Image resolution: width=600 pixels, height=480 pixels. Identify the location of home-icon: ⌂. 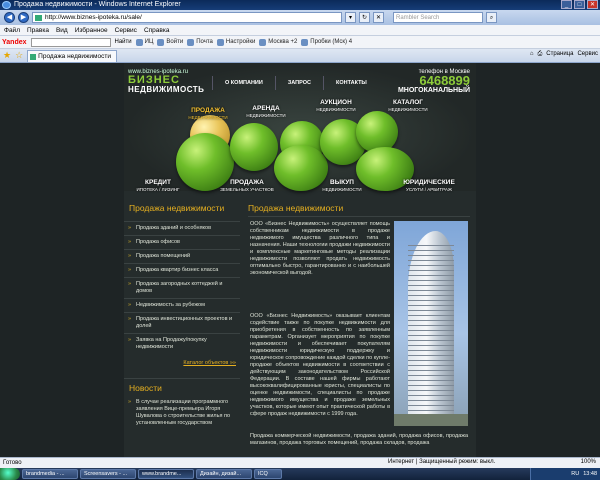
(532, 54).